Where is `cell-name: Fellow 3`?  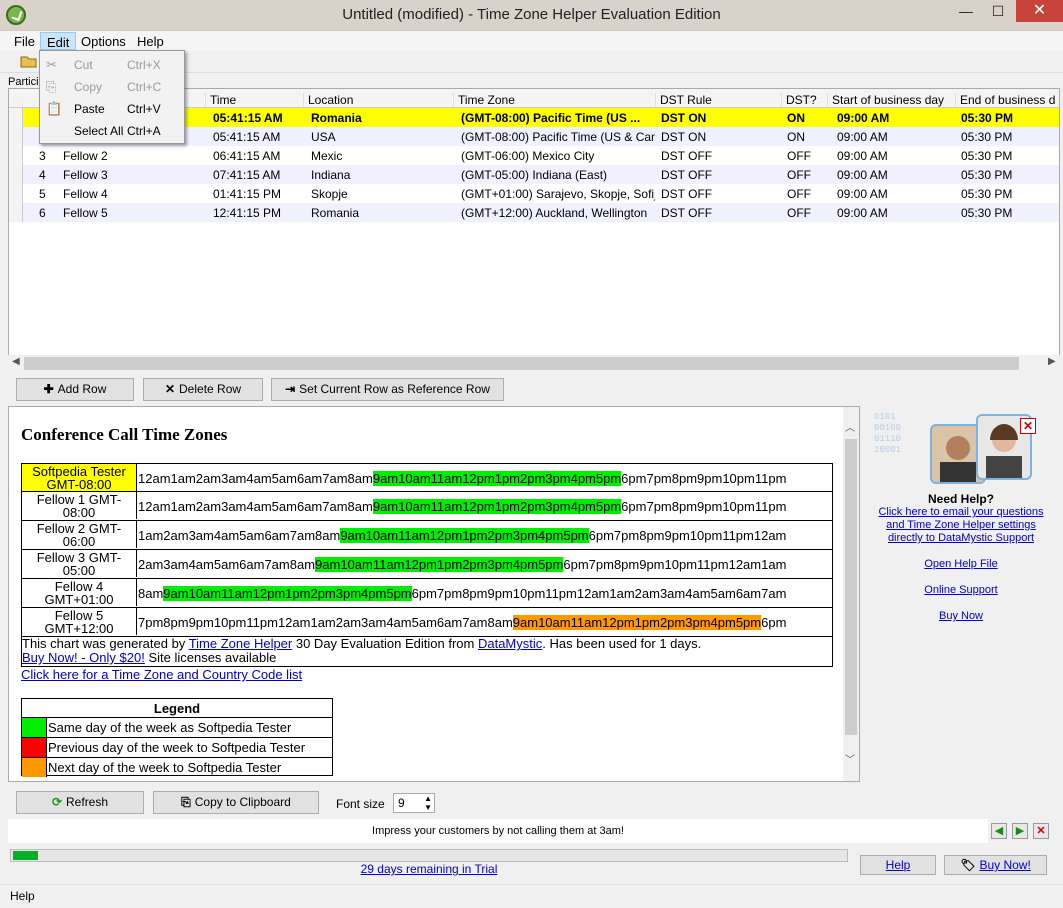
cell-name: Fellow 3 is located at coordinates (128, 175).